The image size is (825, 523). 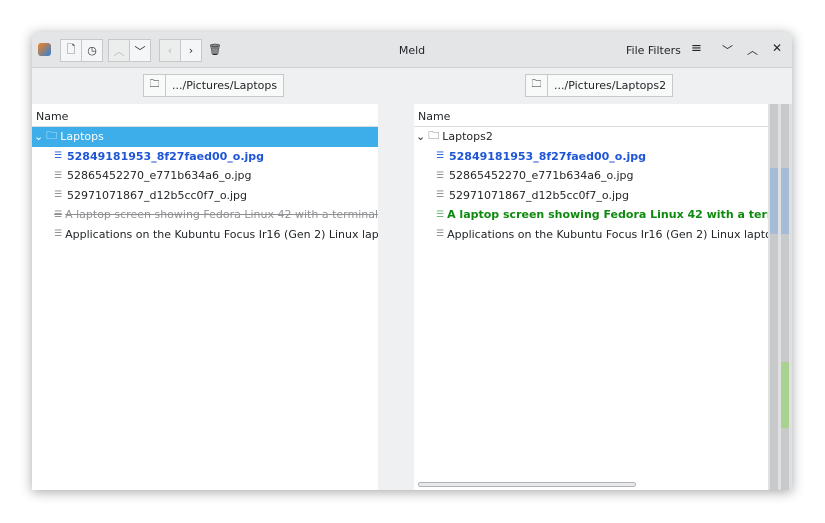 What do you see at coordinates (527, 484) in the screenshot?
I see `horizontal-scrollbar` at bounding box center [527, 484].